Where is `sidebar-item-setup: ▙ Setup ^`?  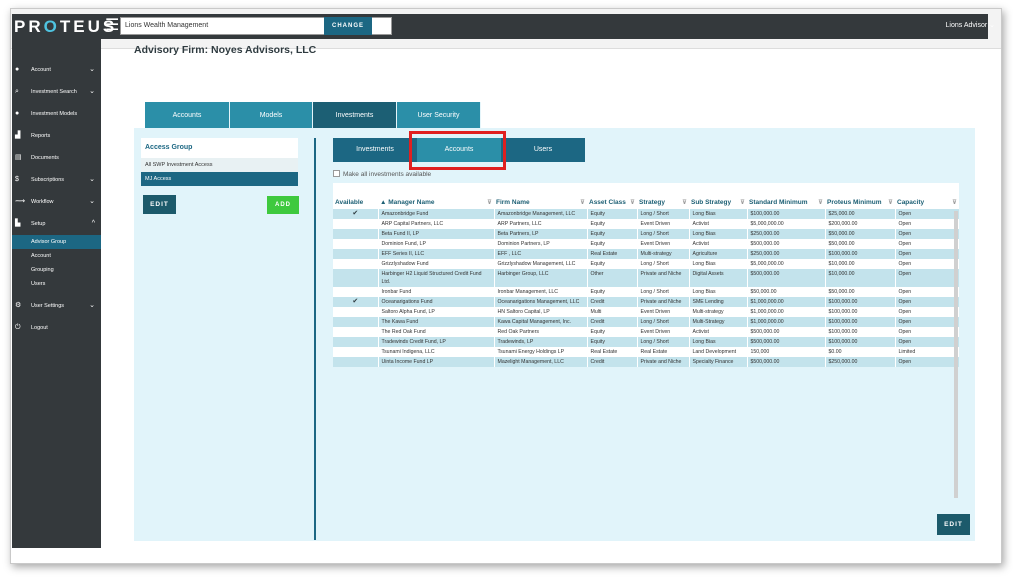
sidebar-item-setup: ▙ Setup ^ is located at coordinates (56, 224).